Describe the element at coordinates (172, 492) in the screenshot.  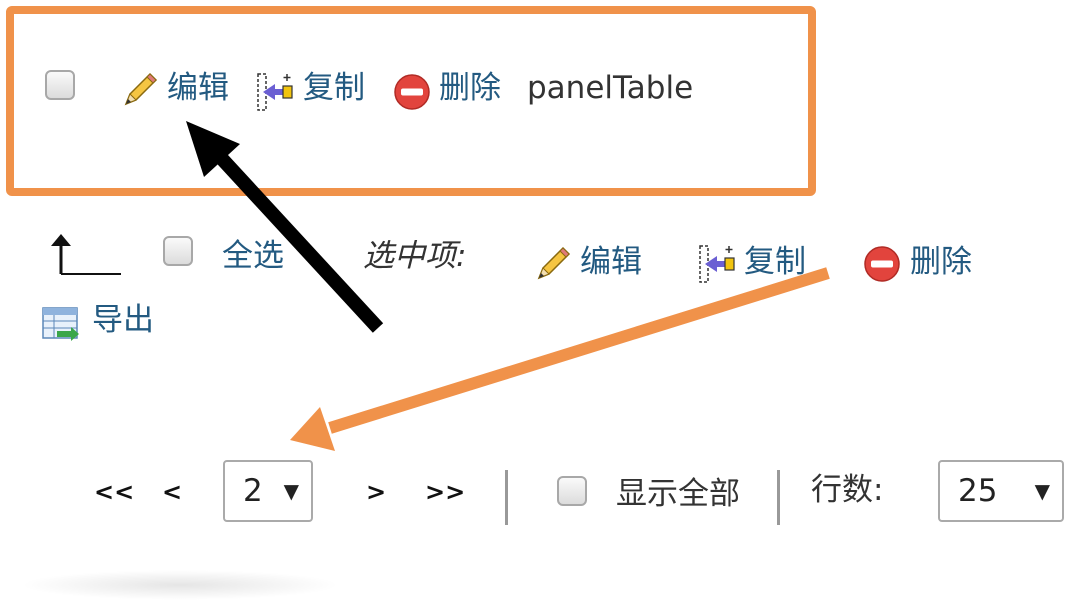
I see `prev-page-button: <` at that location.